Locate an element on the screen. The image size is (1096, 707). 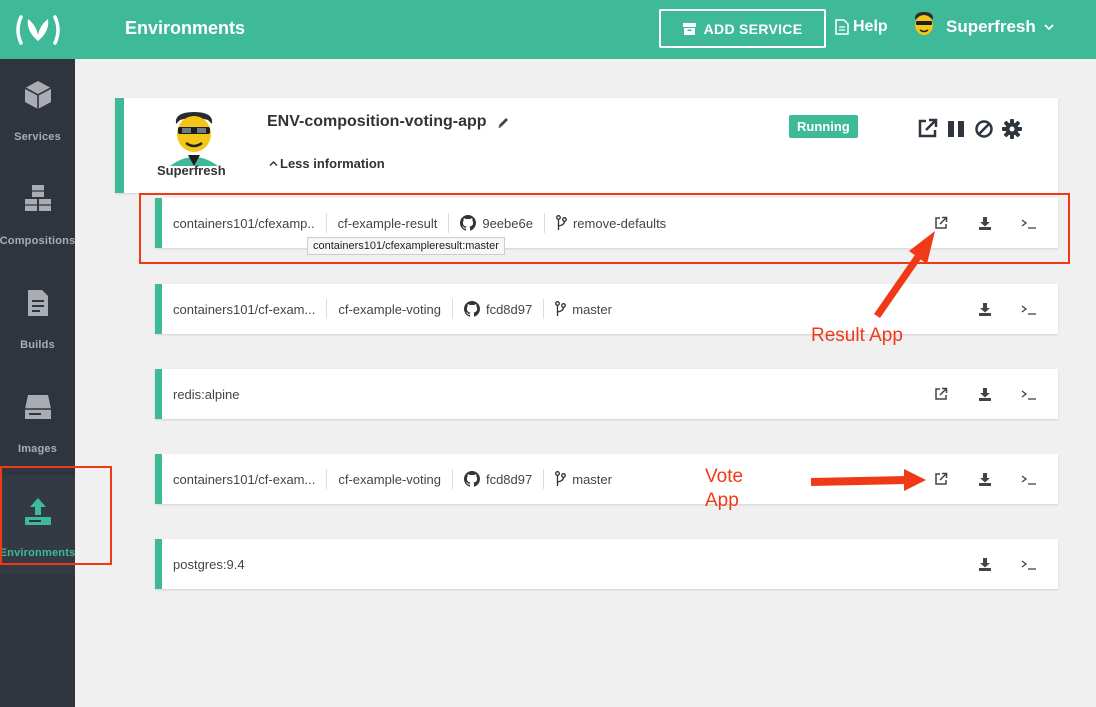
user-menu: Superfresh is located at coordinates (982, 27).